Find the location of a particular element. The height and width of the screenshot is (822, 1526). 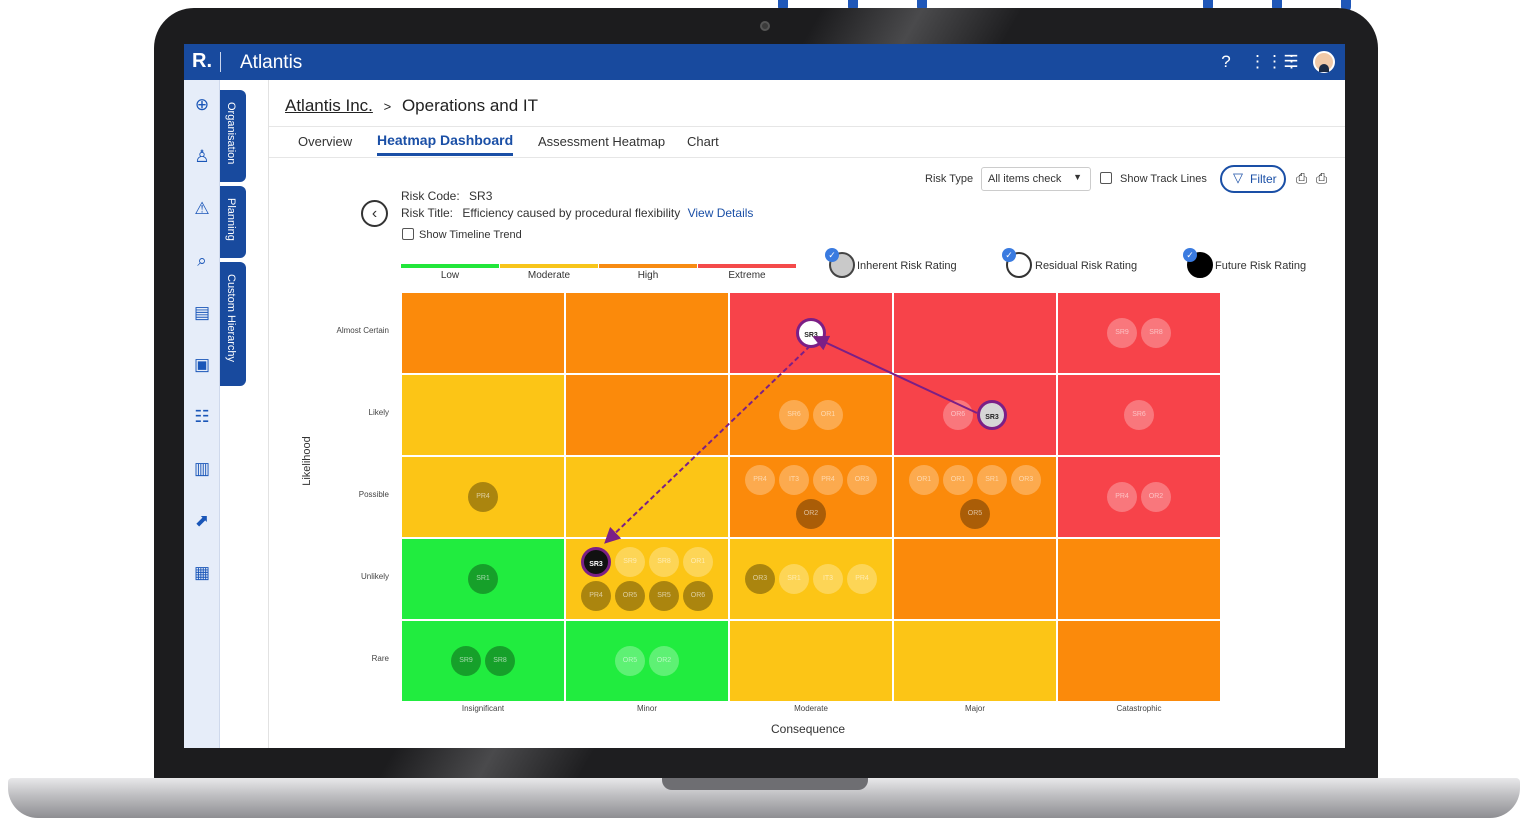

rating-scale-label-moderate: Moderate is located at coordinates (549, 275).